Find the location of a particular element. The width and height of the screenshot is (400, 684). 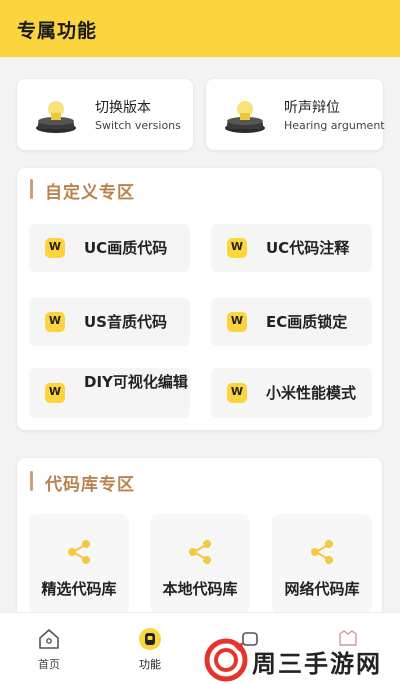

item-label: 小米性能模式 is located at coordinates (311, 393).